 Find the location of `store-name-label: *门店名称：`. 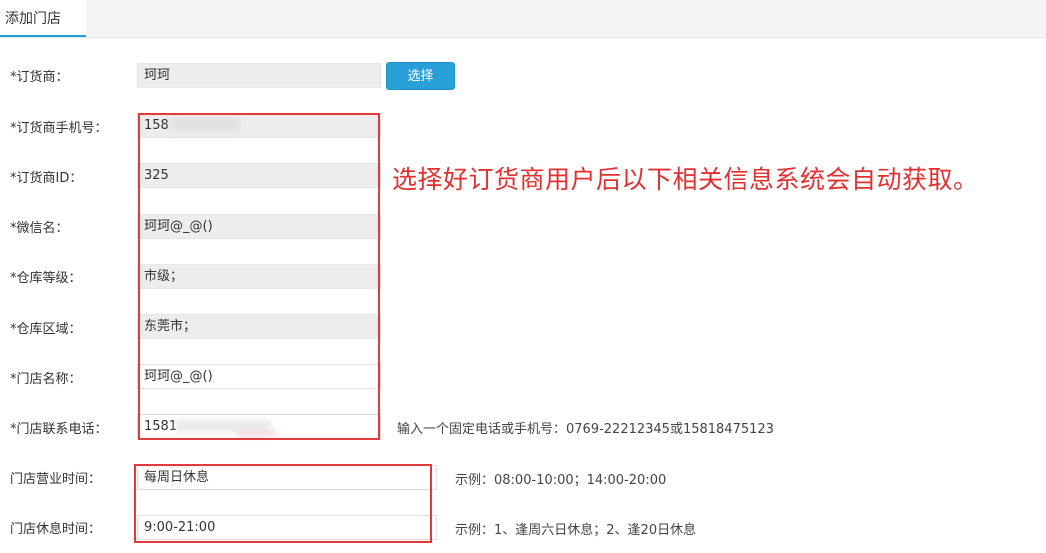

store-name-label: *门店名称： is located at coordinates (46, 379).